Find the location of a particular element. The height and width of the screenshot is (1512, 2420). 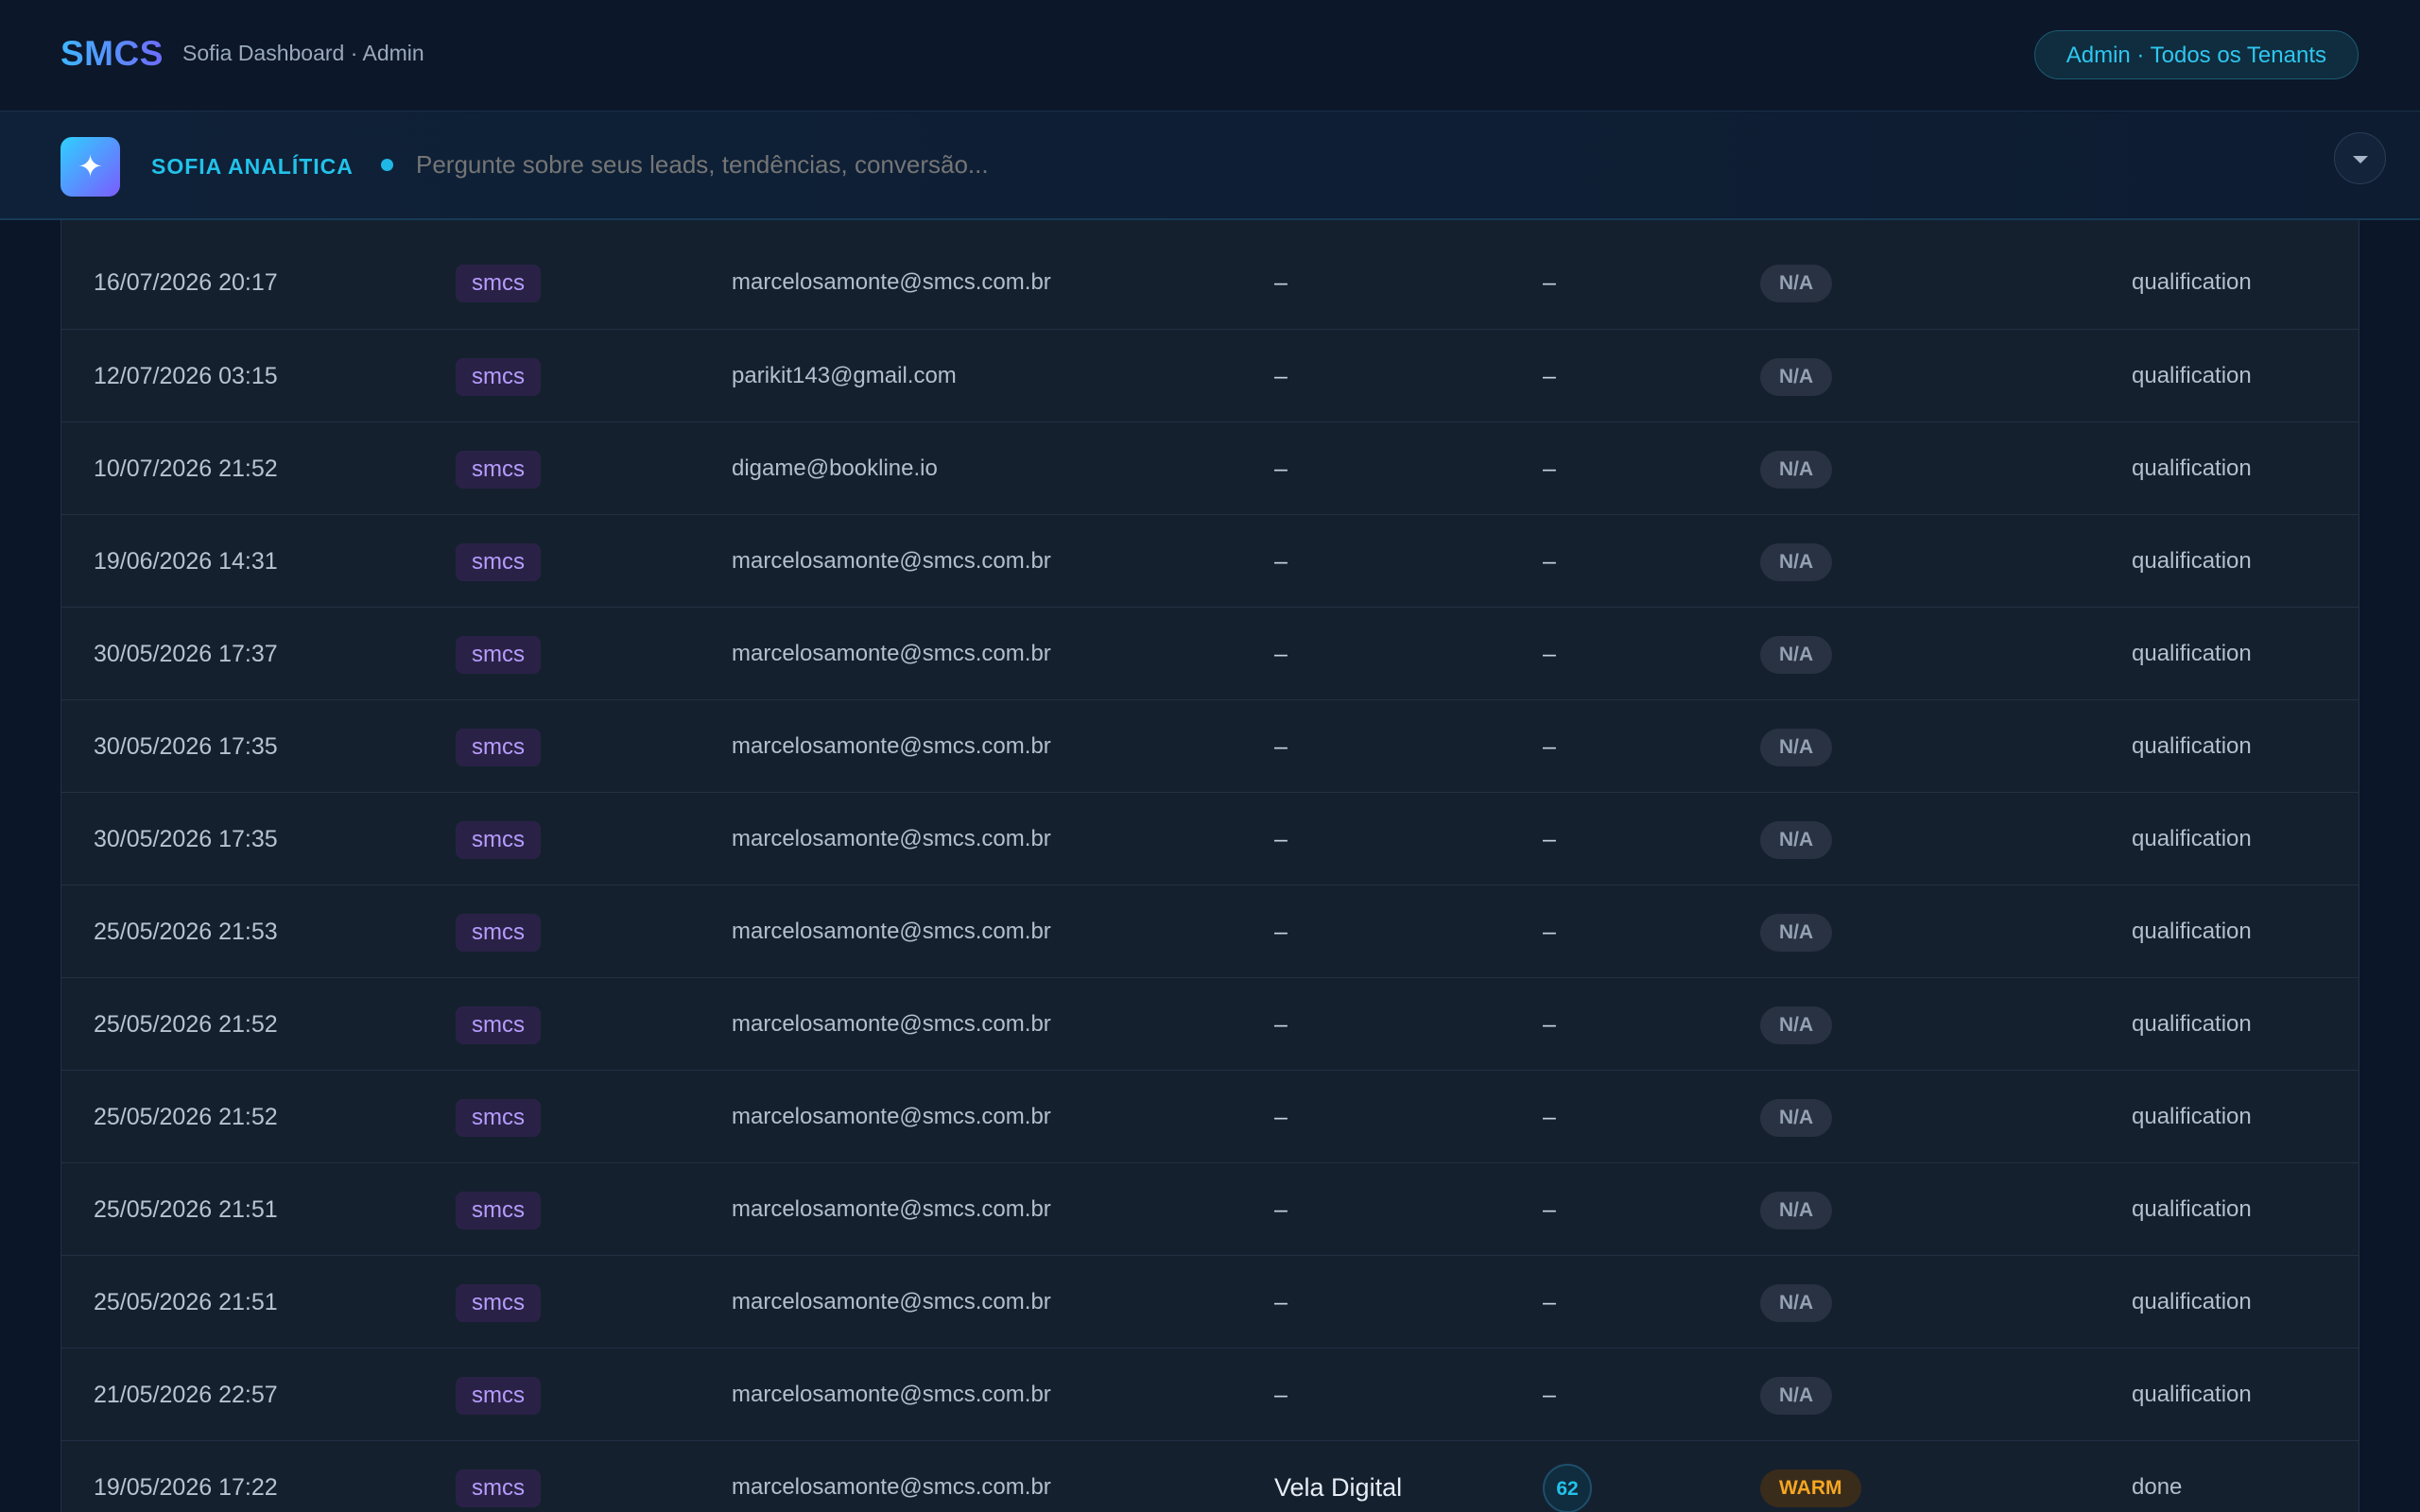

created-date: 30/05/2026 17:37 is located at coordinates (186, 654).